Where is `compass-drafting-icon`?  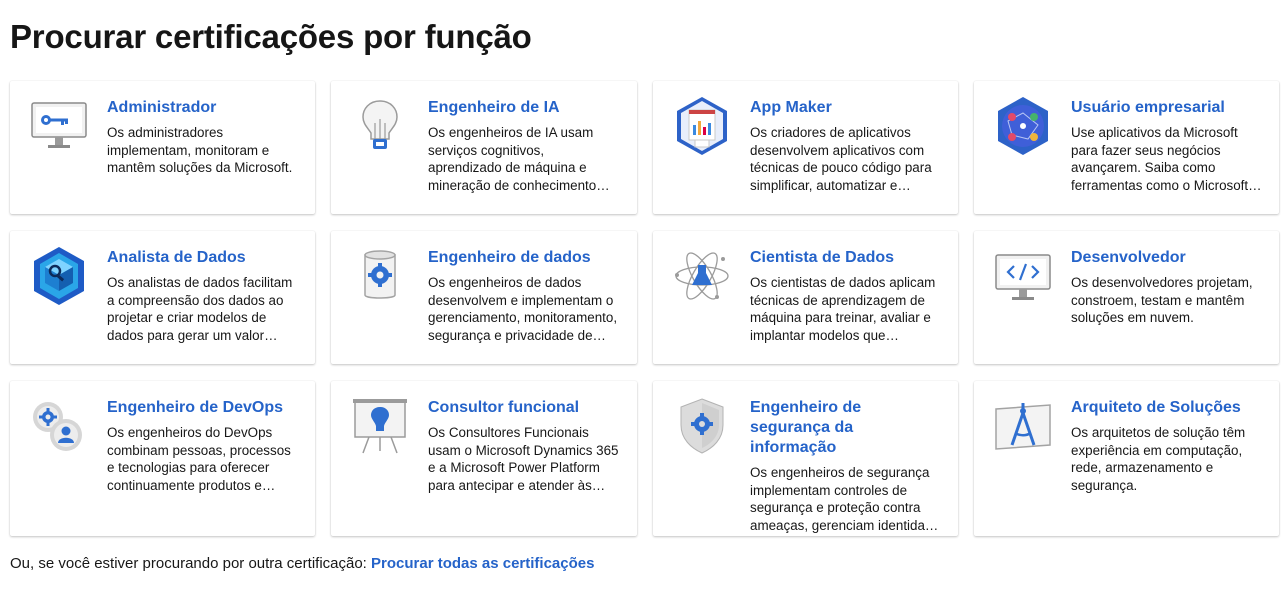 compass-drafting-icon is located at coordinates (1023, 426).